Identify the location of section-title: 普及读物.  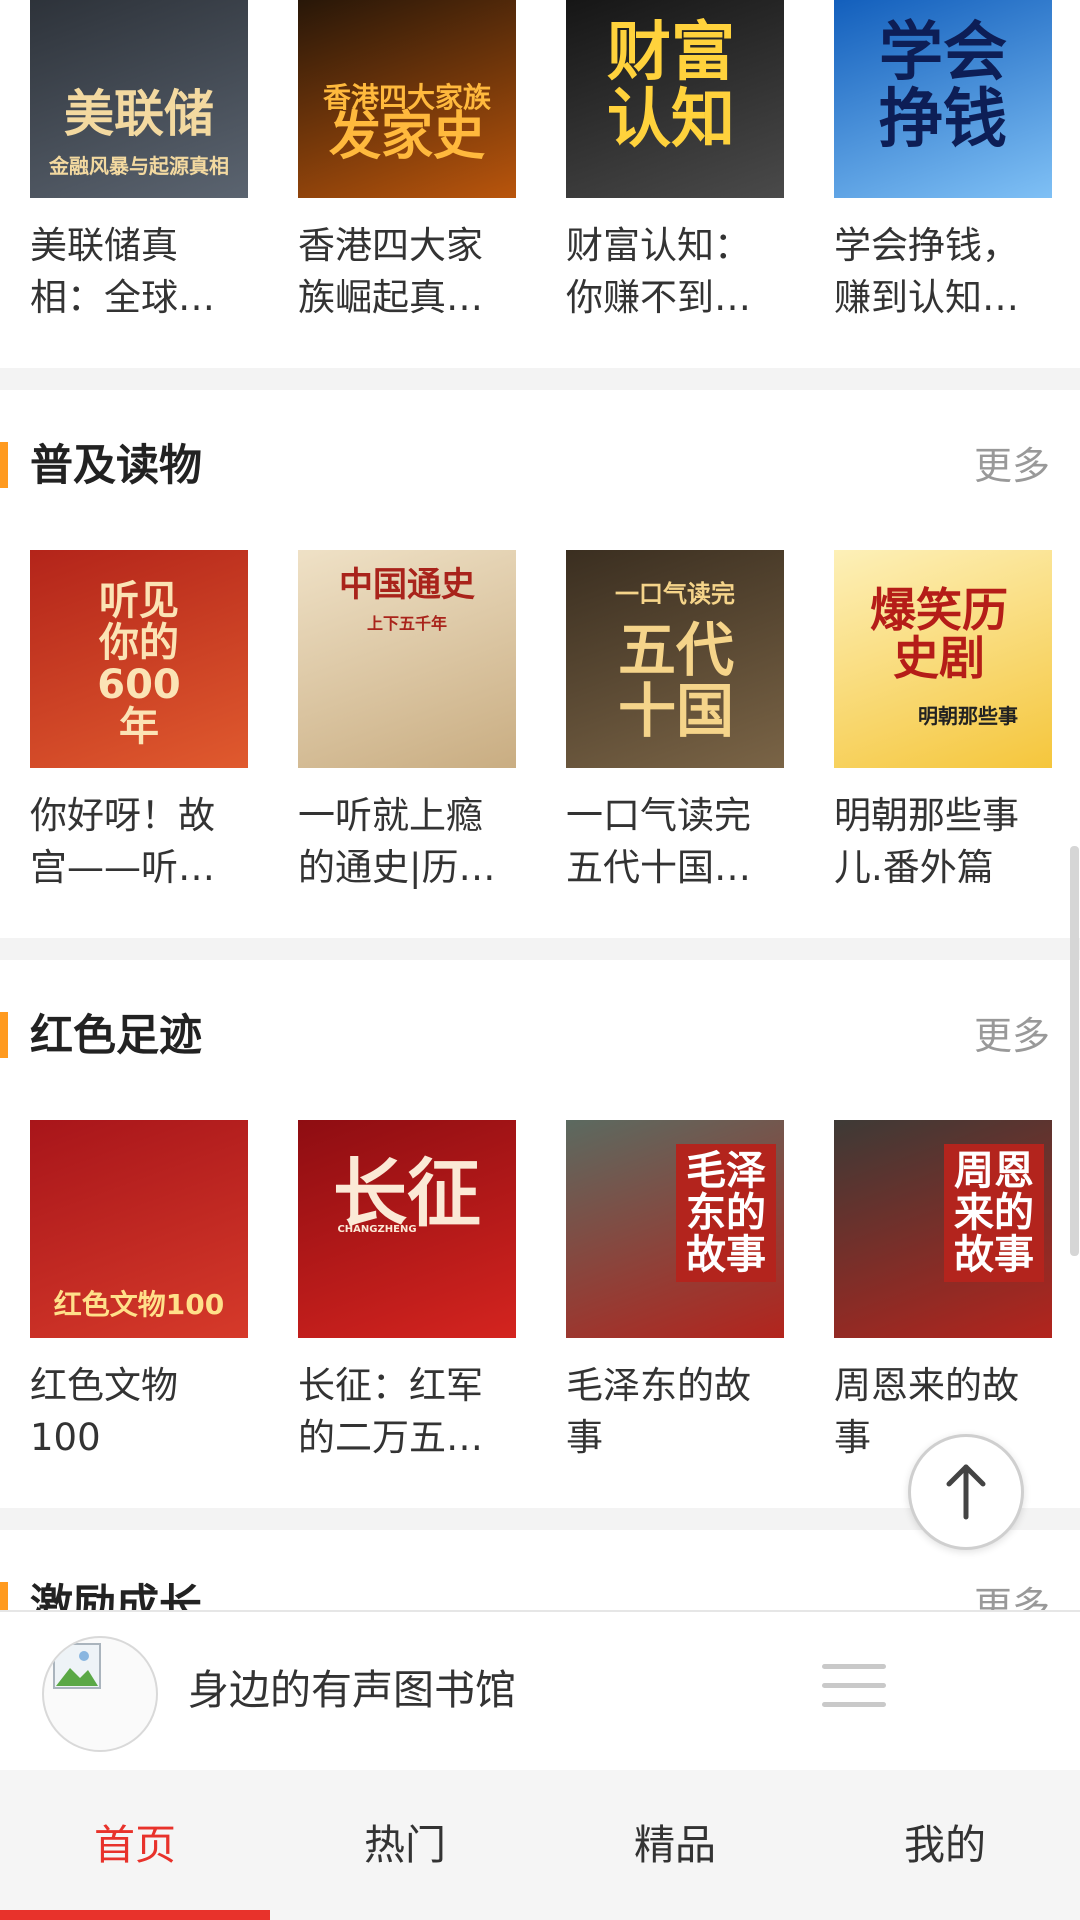
(116, 466).